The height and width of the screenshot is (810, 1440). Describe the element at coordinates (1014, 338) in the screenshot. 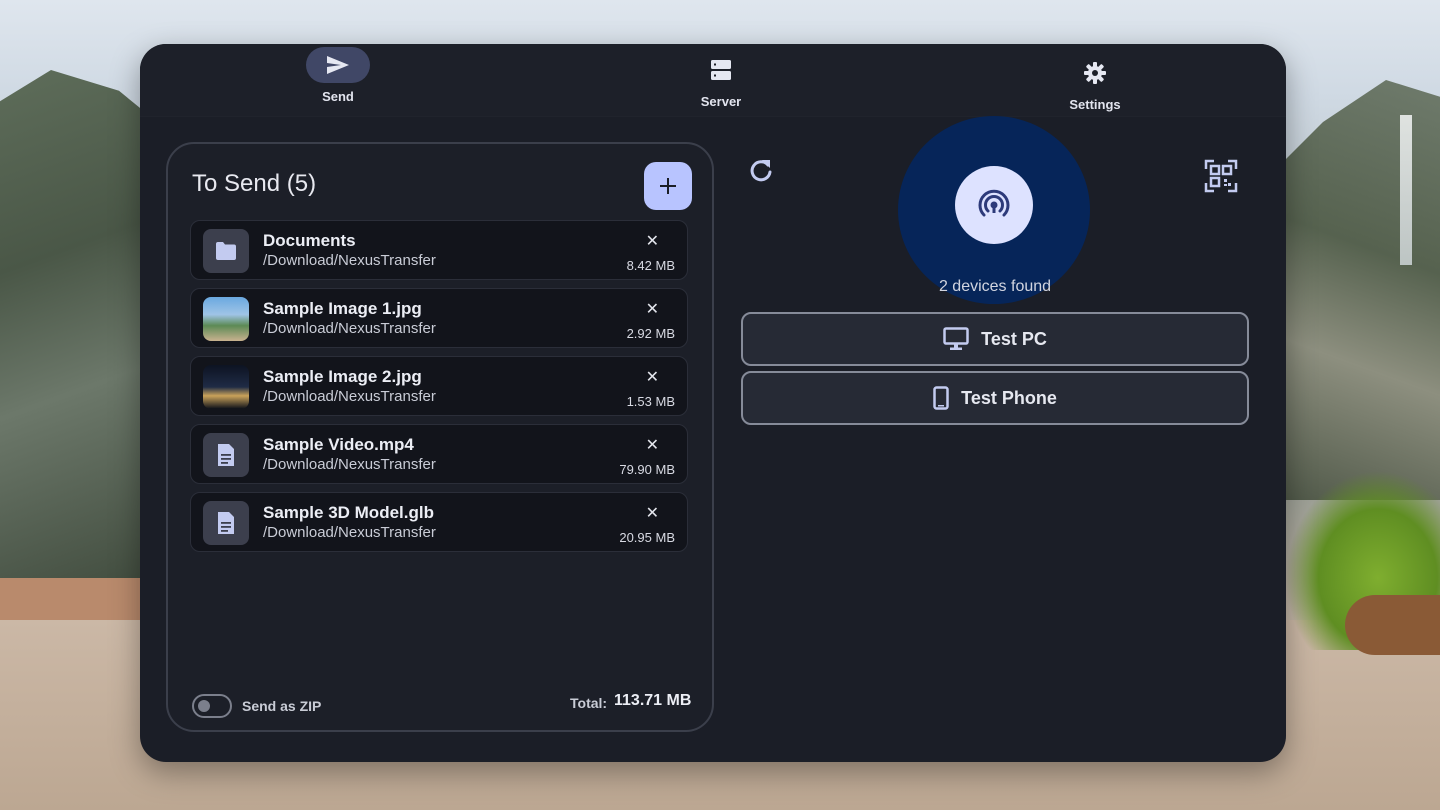

I see `device-label: Test PC` at that location.